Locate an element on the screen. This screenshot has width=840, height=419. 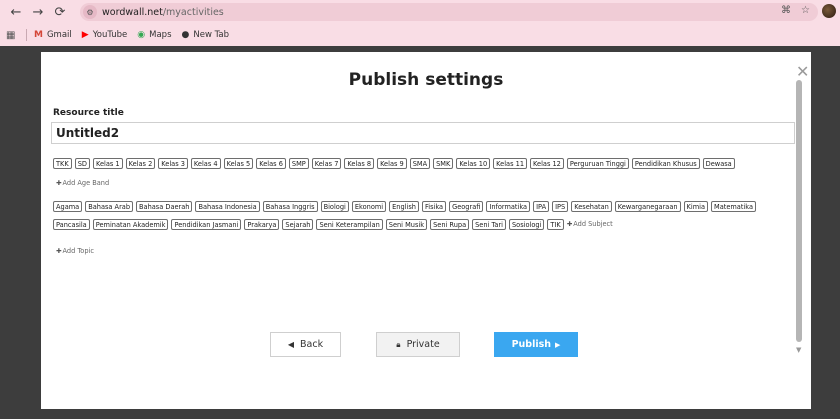
browser-toolbar: ← → ⟳ ⚙ wordwall.net/myactivities ⌘ ☆ is located at coordinates (420, 12).